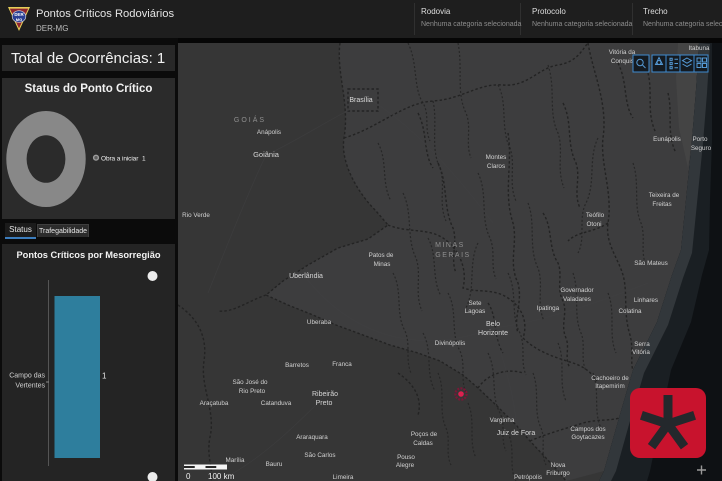  Describe the element at coordinates (274, 464) in the screenshot. I see `svg-text: Bauru` at that location.